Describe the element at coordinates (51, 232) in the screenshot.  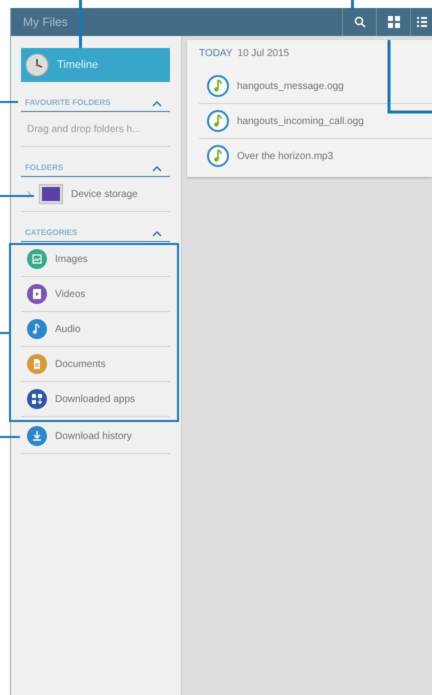
I see `section-title: CATEGORIES` at that location.